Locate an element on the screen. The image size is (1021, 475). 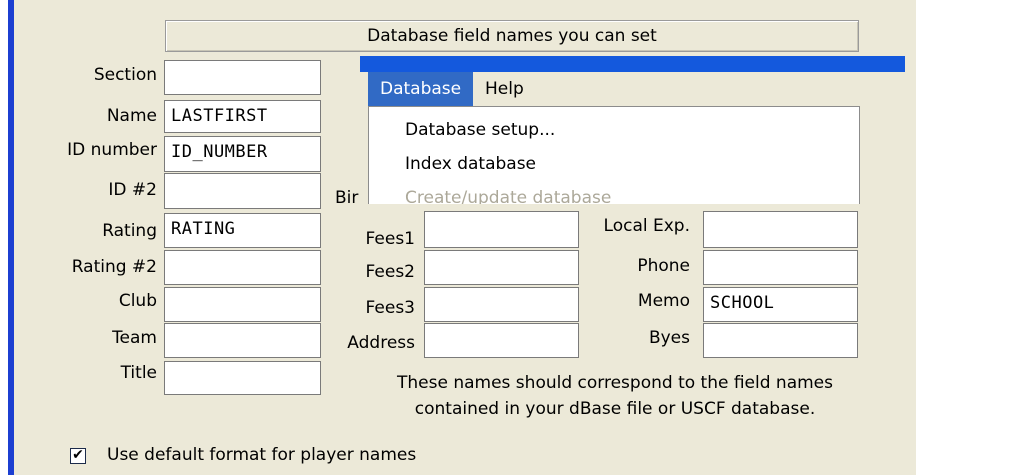
label-fees3: Fees3 is located at coordinates (390, 308).